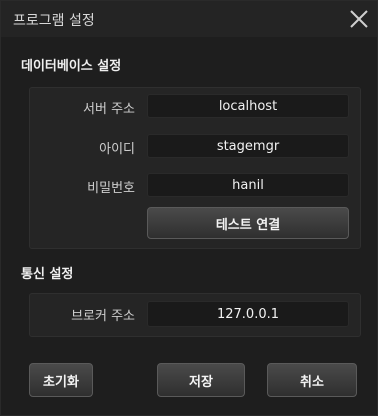 This screenshot has width=378, height=416. Describe the element at coordinates (111, 188) in the screenshot. I see `password-label: 비밀번호` at that location.